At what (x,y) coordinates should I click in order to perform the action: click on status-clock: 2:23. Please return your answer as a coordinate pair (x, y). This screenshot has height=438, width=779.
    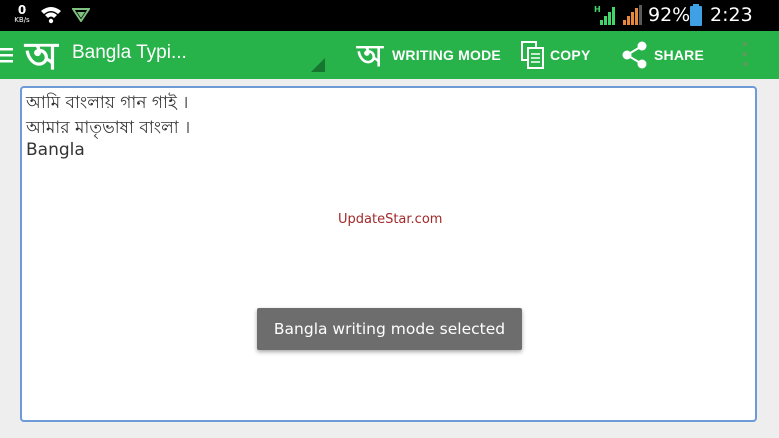
    Looking at the image, I should click on (731, 15).